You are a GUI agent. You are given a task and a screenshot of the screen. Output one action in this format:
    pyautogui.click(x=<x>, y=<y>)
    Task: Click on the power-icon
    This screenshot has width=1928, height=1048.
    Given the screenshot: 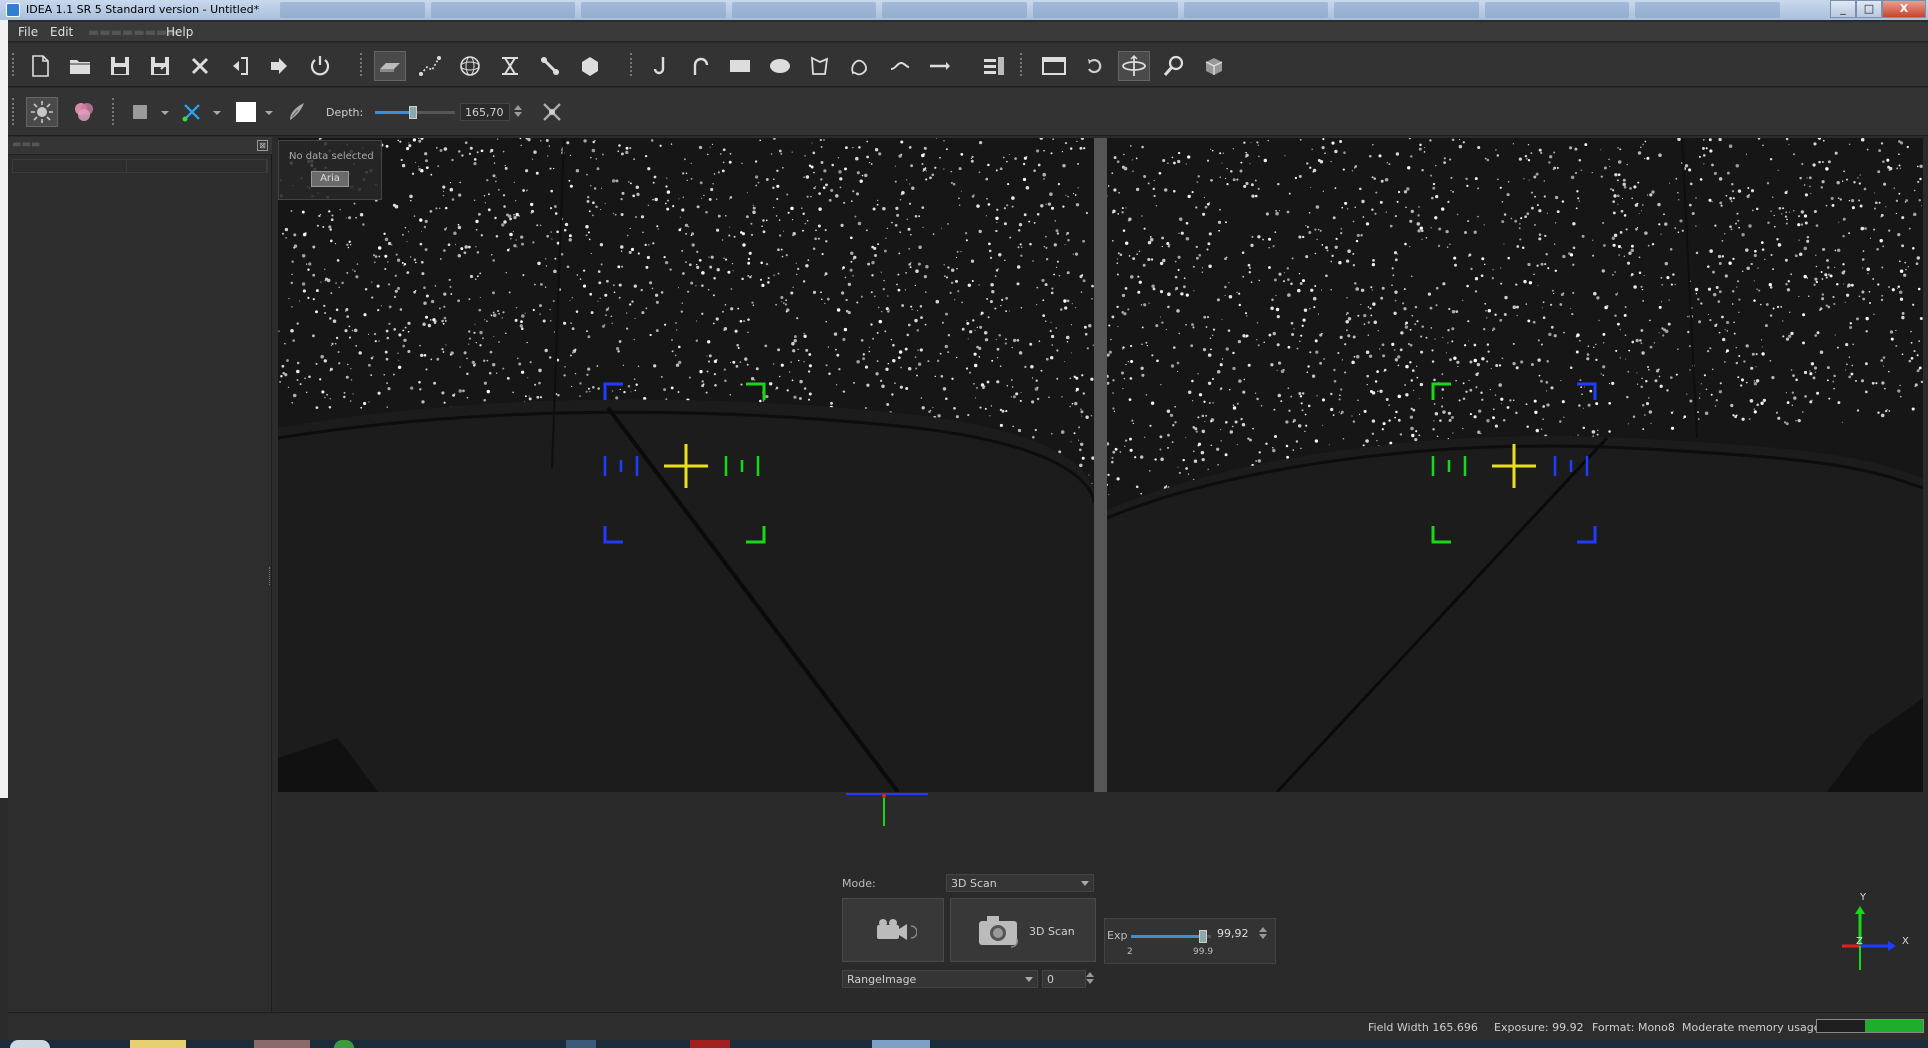 What is the action you would take?
    pyautogui.click(x=320, y=66)
    